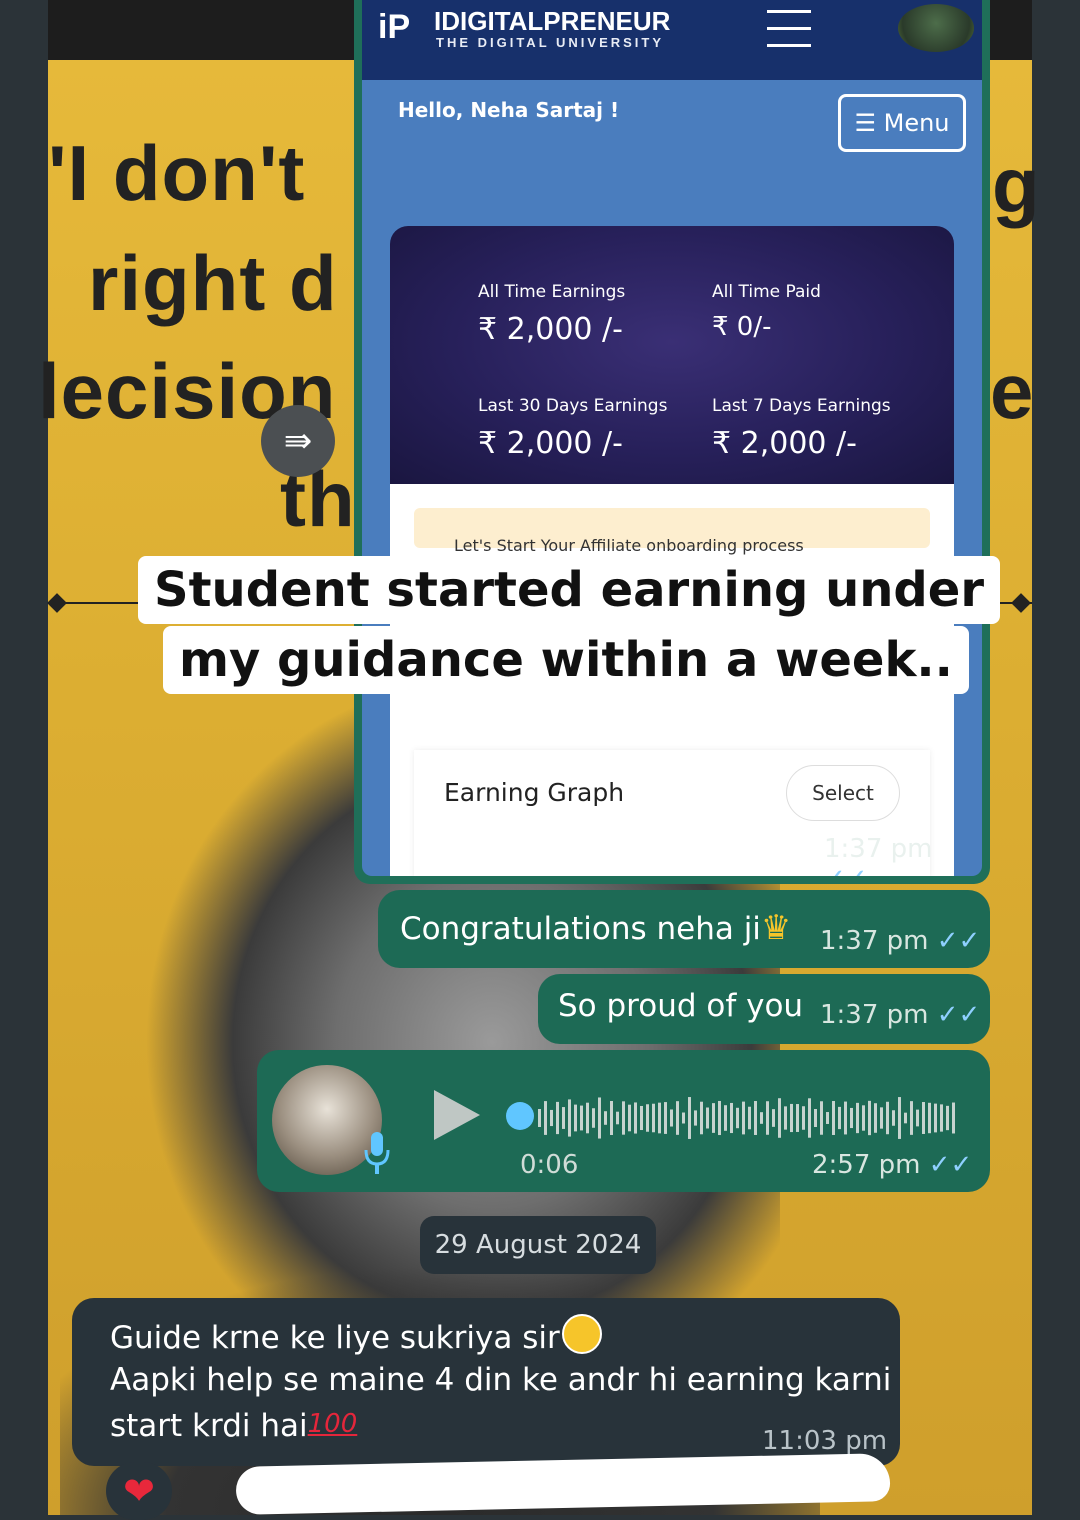 The width and height of the screenshot is (1080, 1520). Describe the element at coordinates (789, 31) in the screenshot. I see `hamburger-icon` at that location.